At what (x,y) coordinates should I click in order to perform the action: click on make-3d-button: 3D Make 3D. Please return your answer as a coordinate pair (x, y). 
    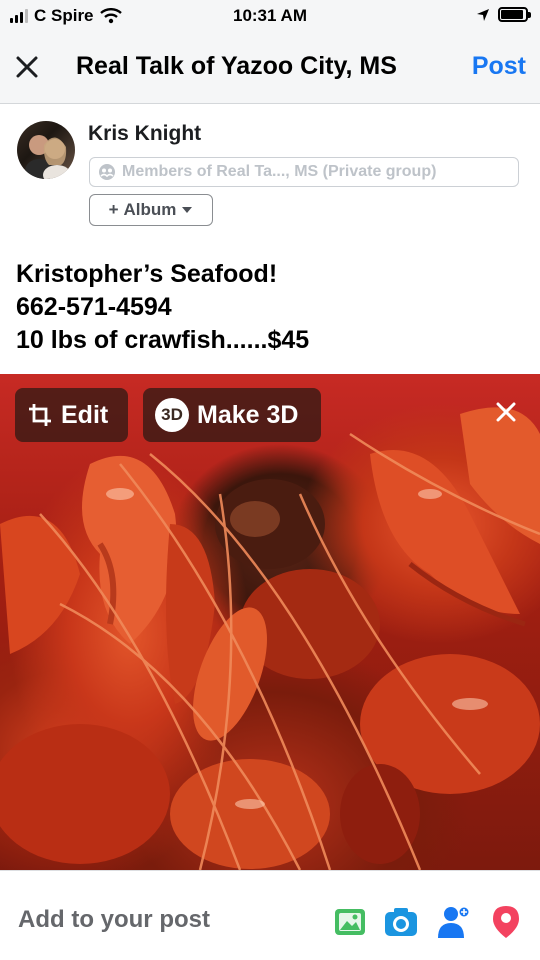
    Looking at the image, I should click on (232, 415).